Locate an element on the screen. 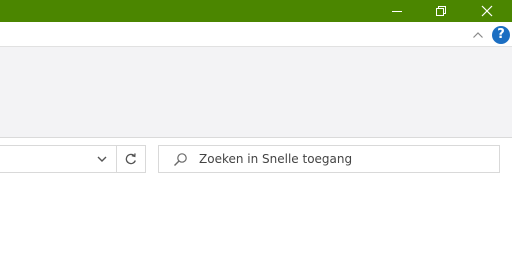 The height and width of the screenshot is (260, 512). close-icon is located at coordinates (487, 11).